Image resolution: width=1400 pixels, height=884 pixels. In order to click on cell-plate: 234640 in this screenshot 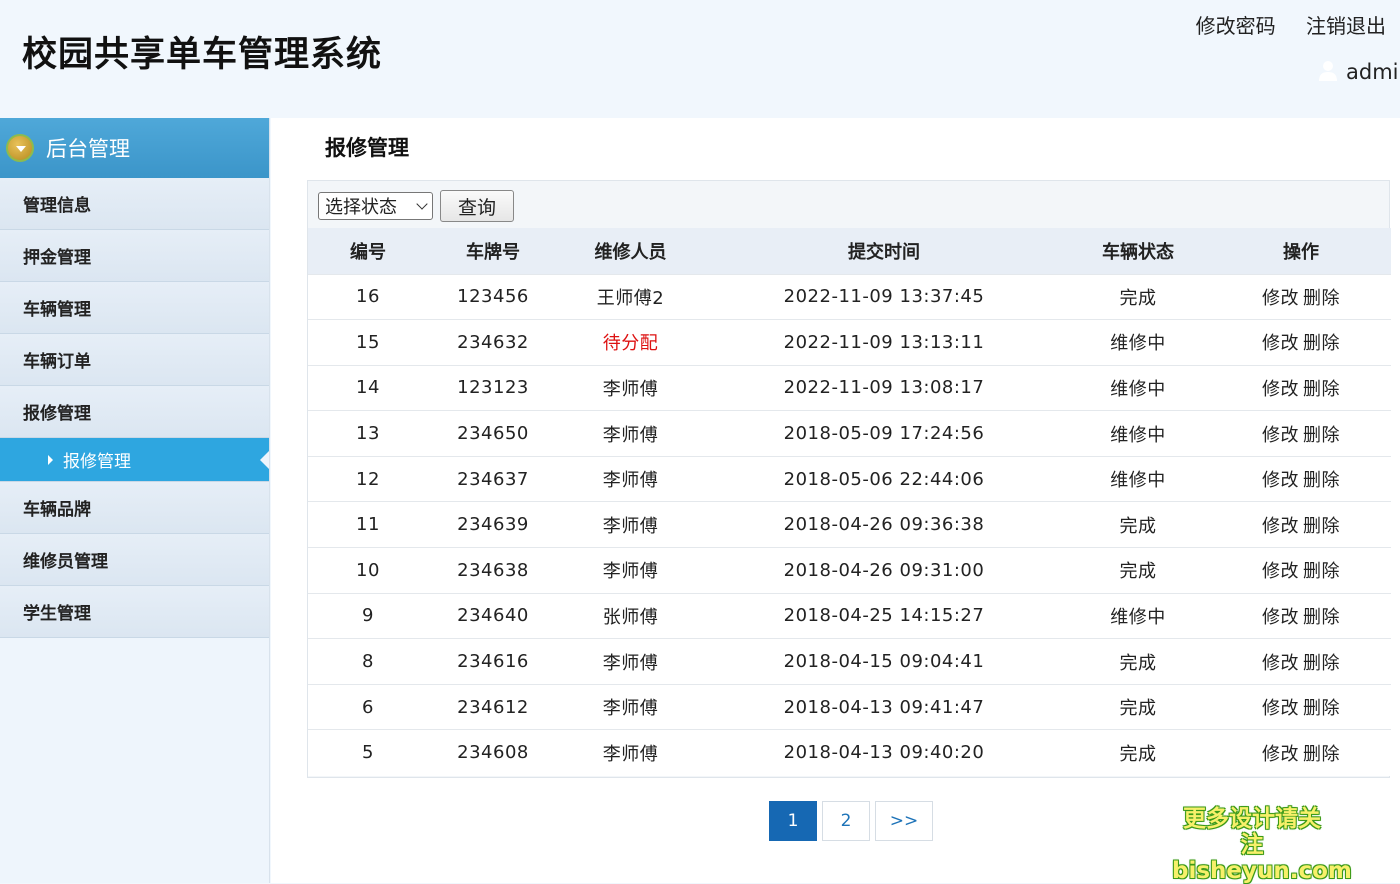, I will do `click(493, 616)`.